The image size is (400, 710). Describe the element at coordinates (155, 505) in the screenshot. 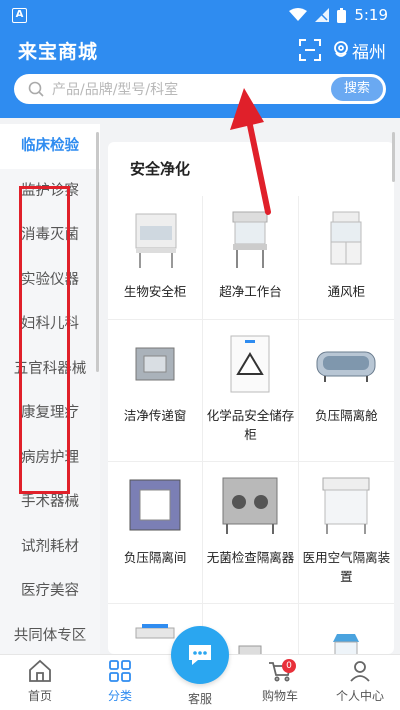

I see `isolation-room-image` at that location.